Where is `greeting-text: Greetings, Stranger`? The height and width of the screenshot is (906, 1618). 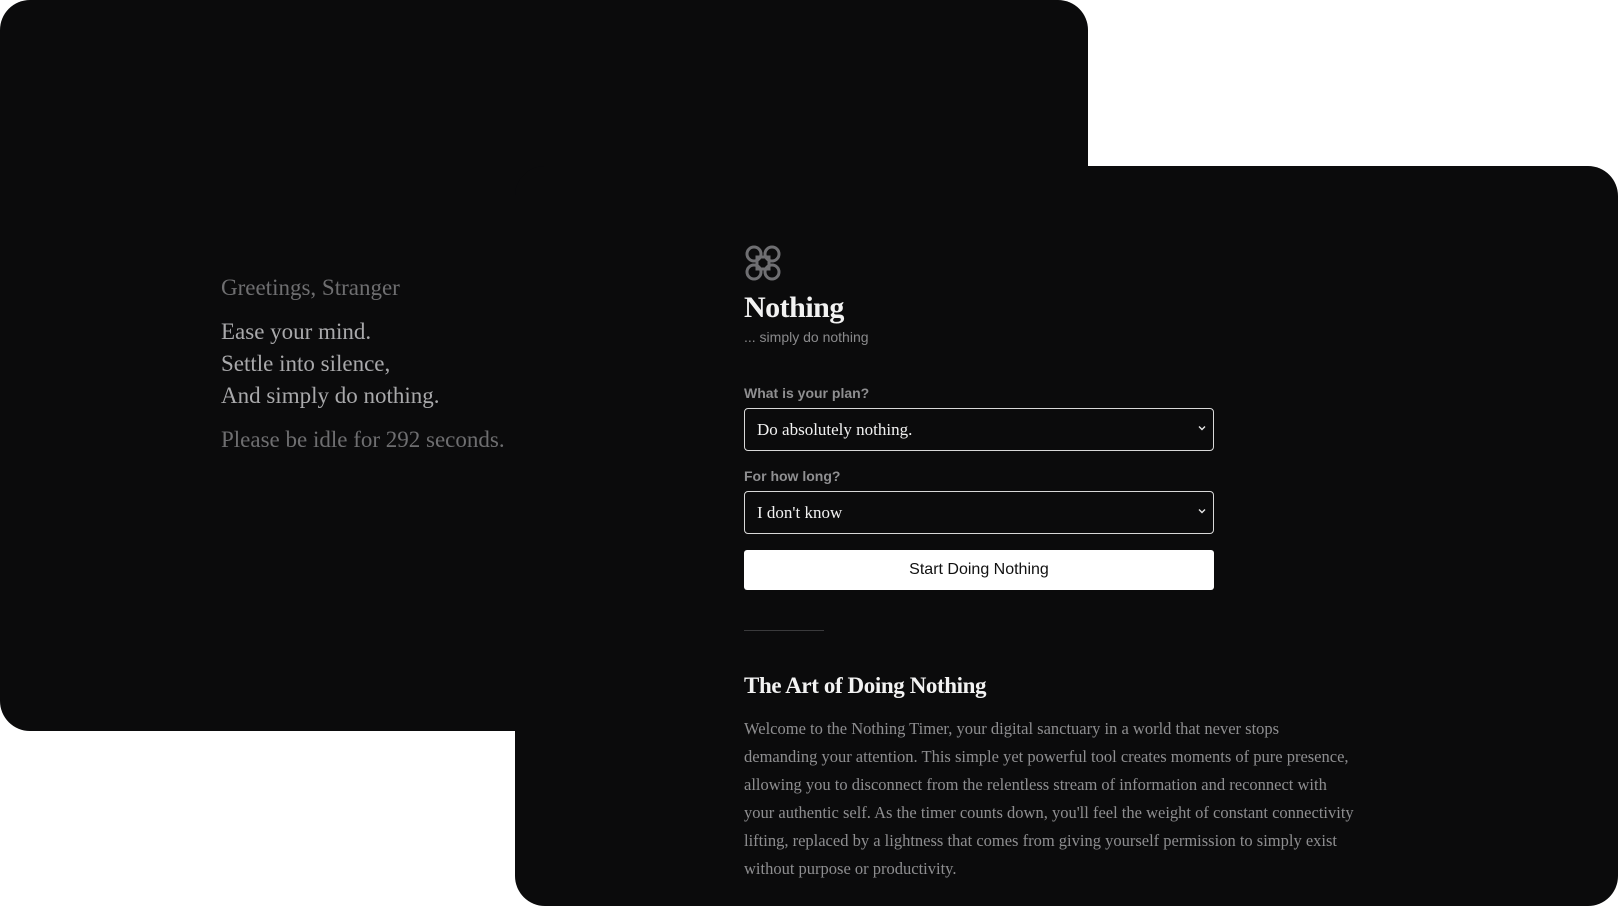 greeting-text: Greetings, Stranger is located at coordinates (310, 287).